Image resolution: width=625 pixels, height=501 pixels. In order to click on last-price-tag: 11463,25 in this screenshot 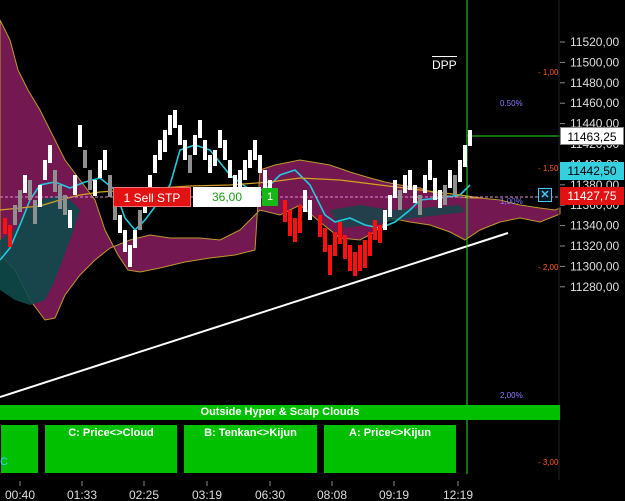, I will do `click(592, 136)`.